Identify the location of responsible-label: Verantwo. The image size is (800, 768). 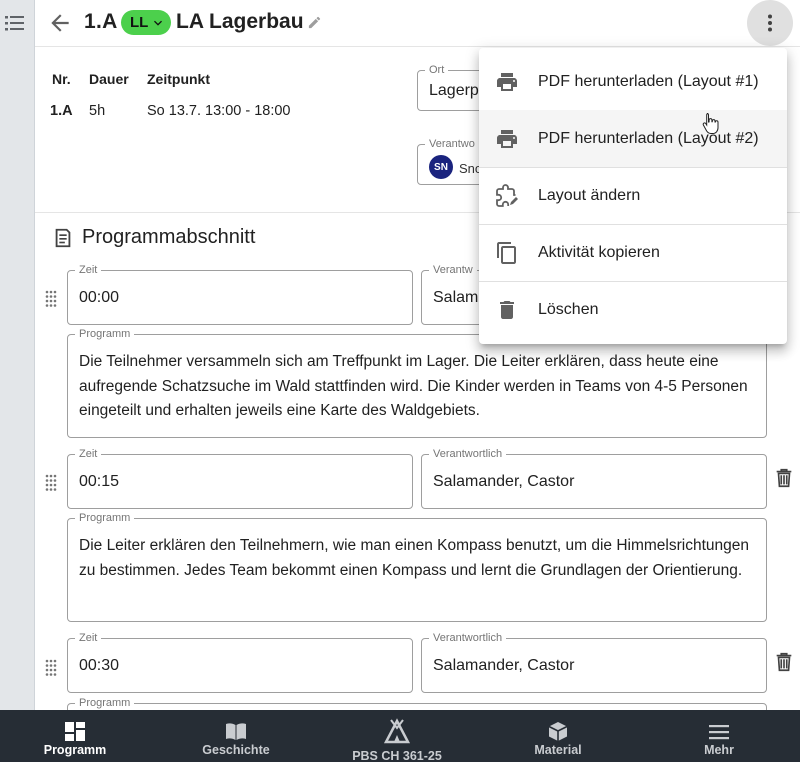
(452, 144).